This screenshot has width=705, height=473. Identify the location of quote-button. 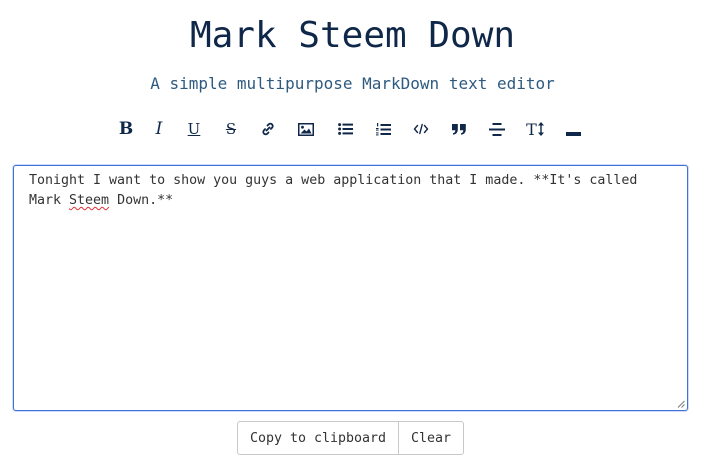
(459, 129).